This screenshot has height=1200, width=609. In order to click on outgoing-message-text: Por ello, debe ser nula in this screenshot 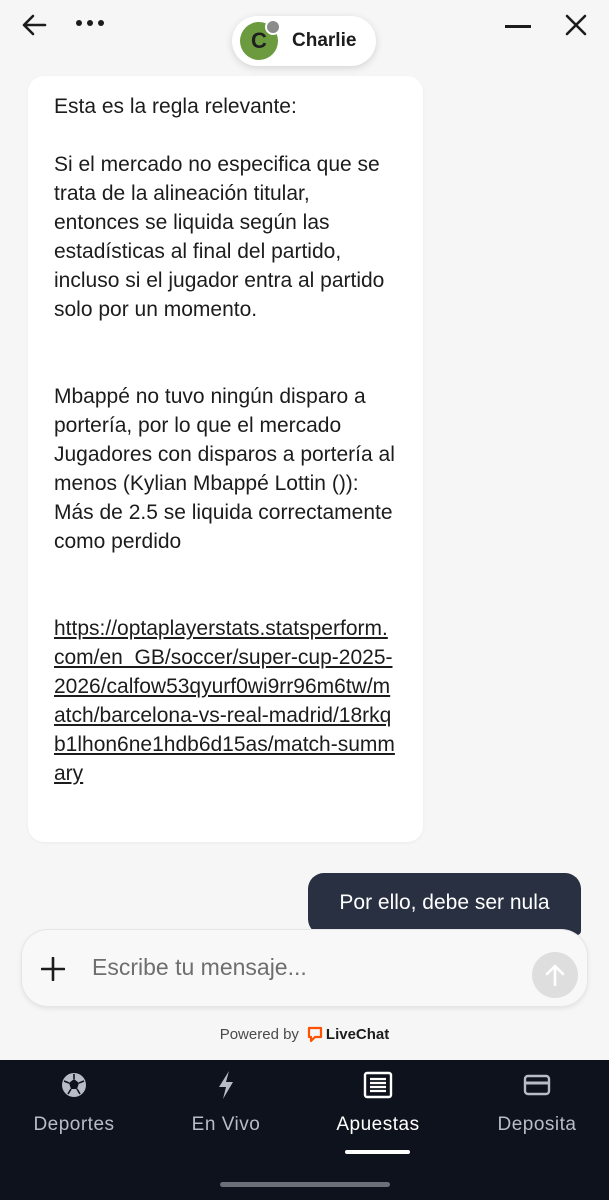, I will do `click(444, 902)`.